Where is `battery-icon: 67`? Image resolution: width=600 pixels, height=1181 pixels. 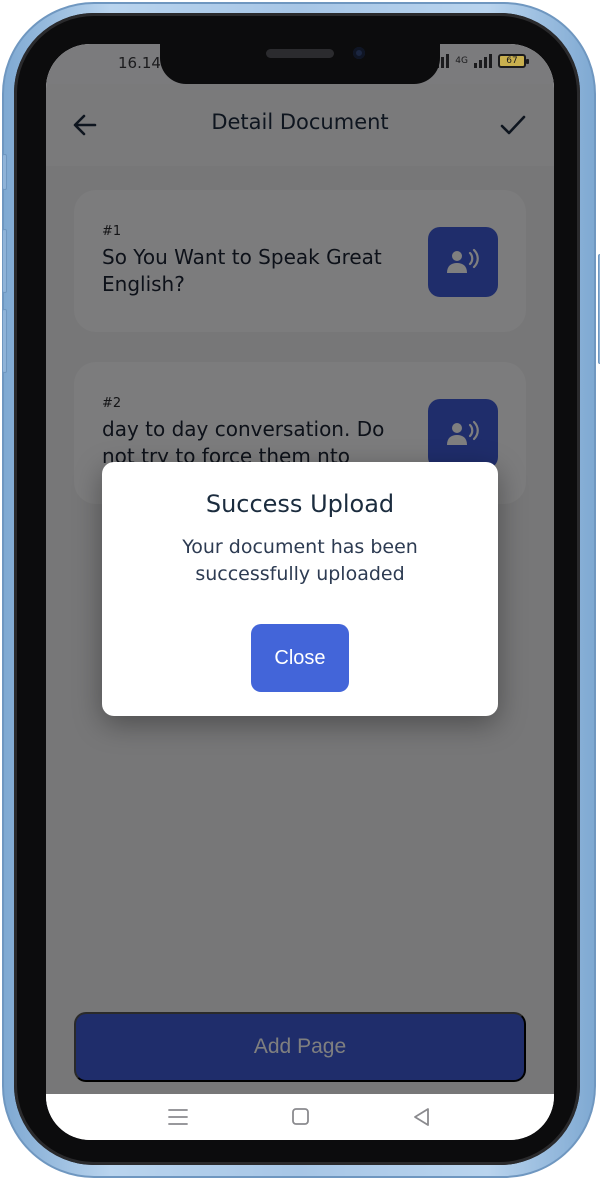
battery-icon: 67 is located at coordinates (513, 61).